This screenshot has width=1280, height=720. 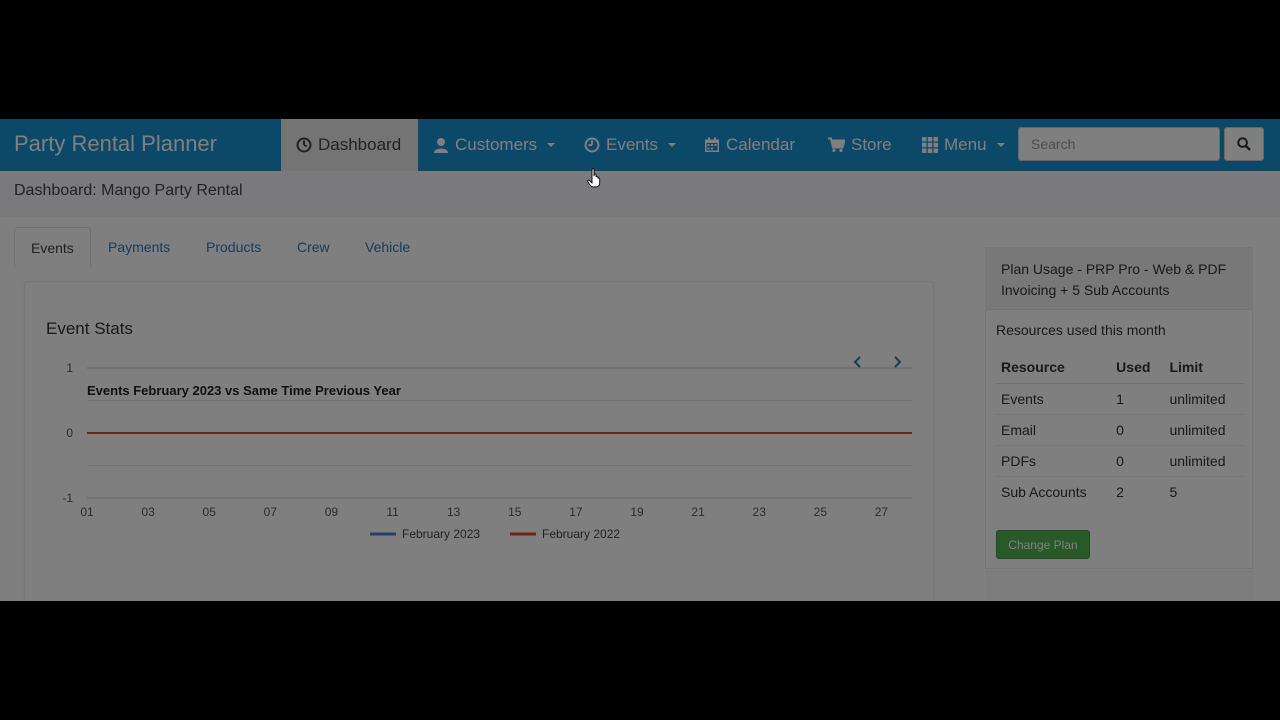 I want to click on tab-payments: Payments, so click(x=139, y=247).